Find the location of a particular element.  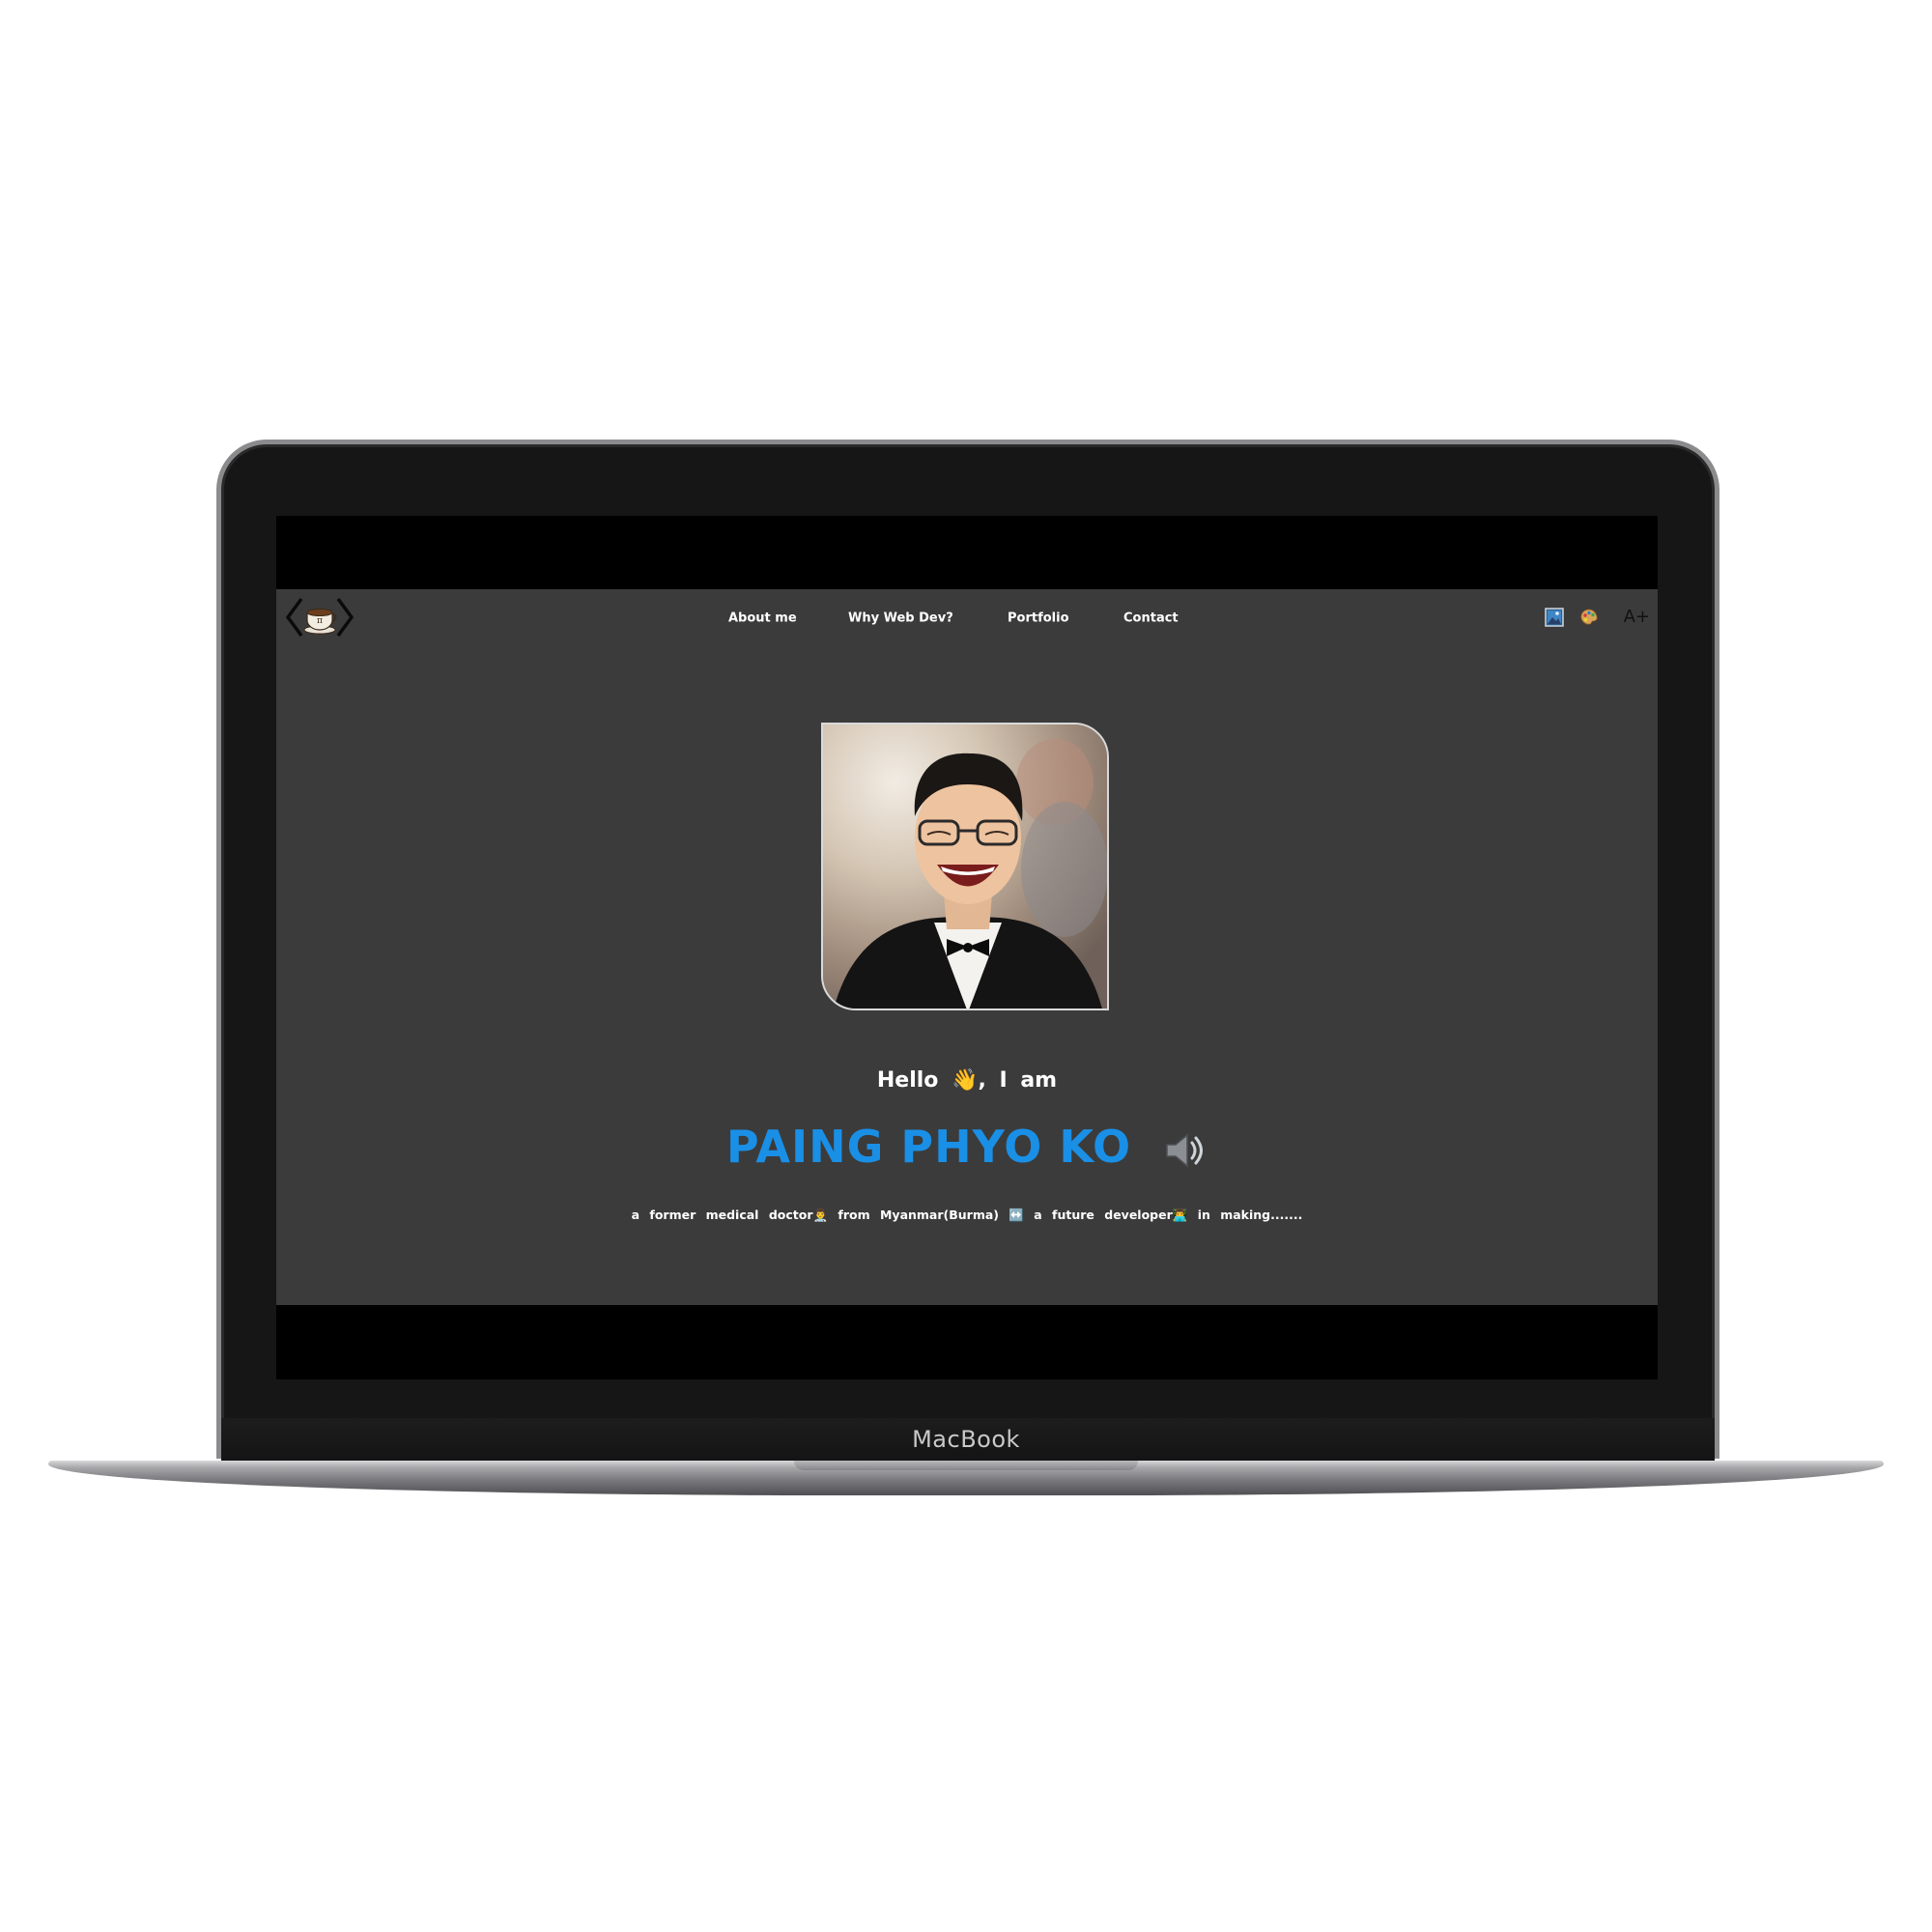

palette-icon is located at coordinates (1589, 617).